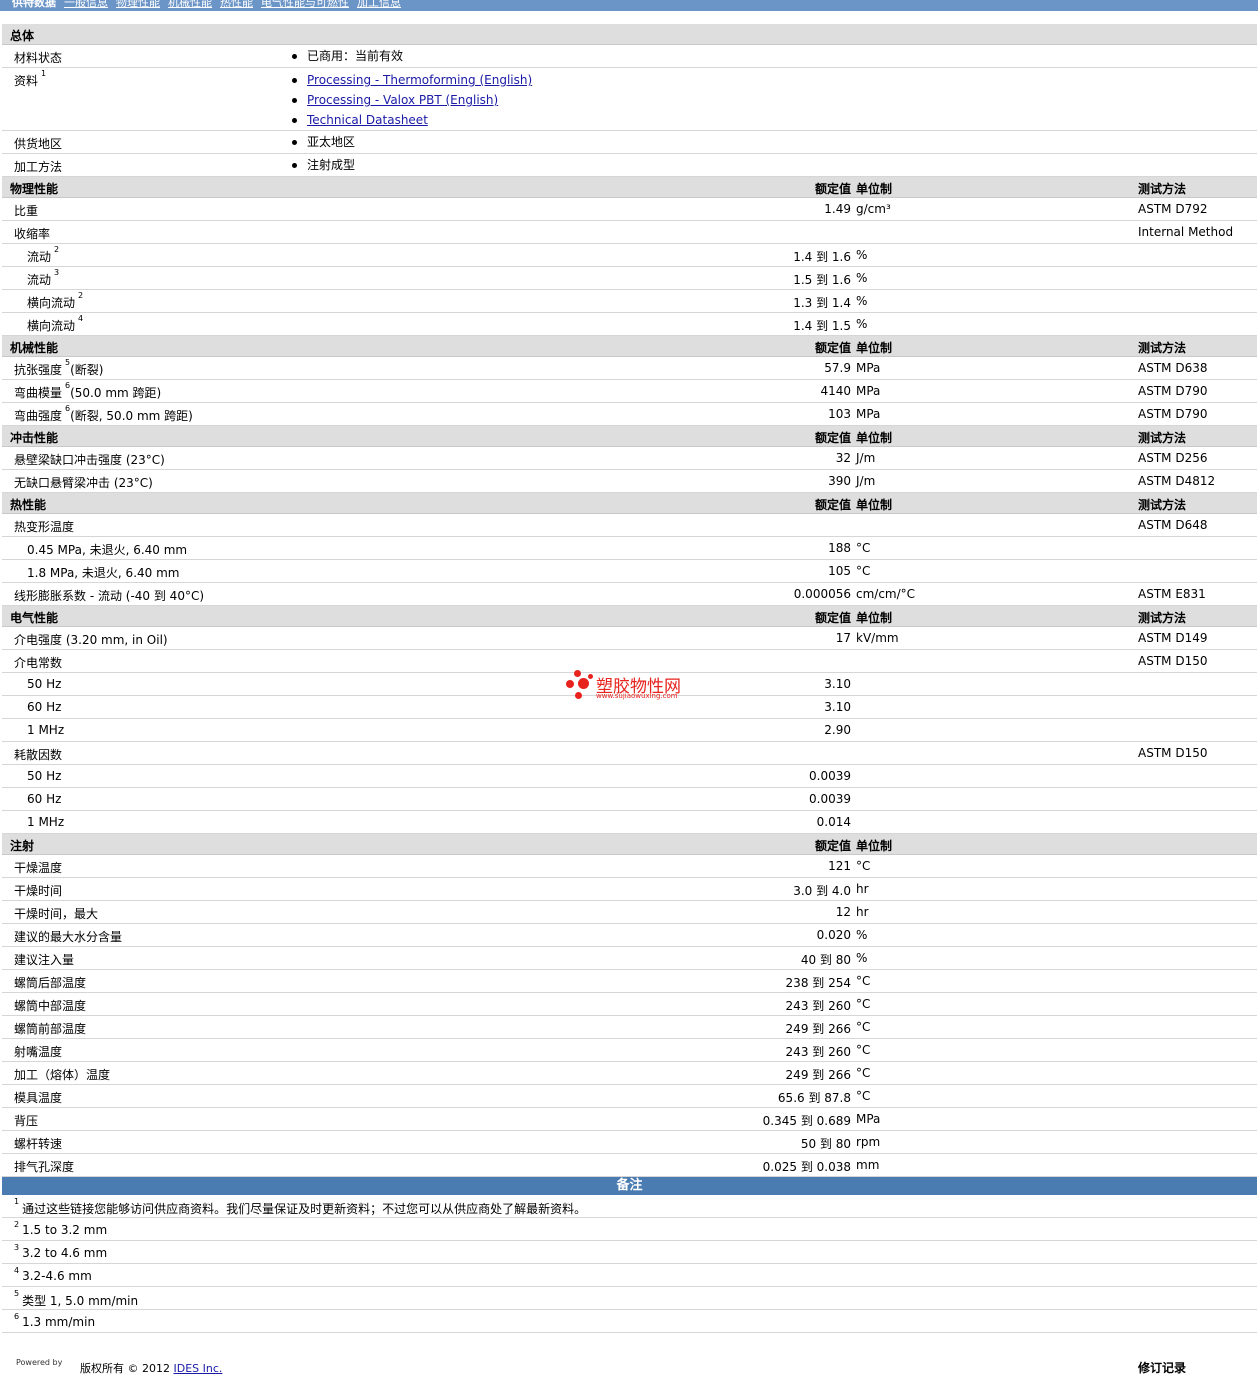  What do you see at coordinates (629, 912) in the screenshot?
I see `table-row: 干燥时间，最大 12 hr` at bounding box center [629, 912].